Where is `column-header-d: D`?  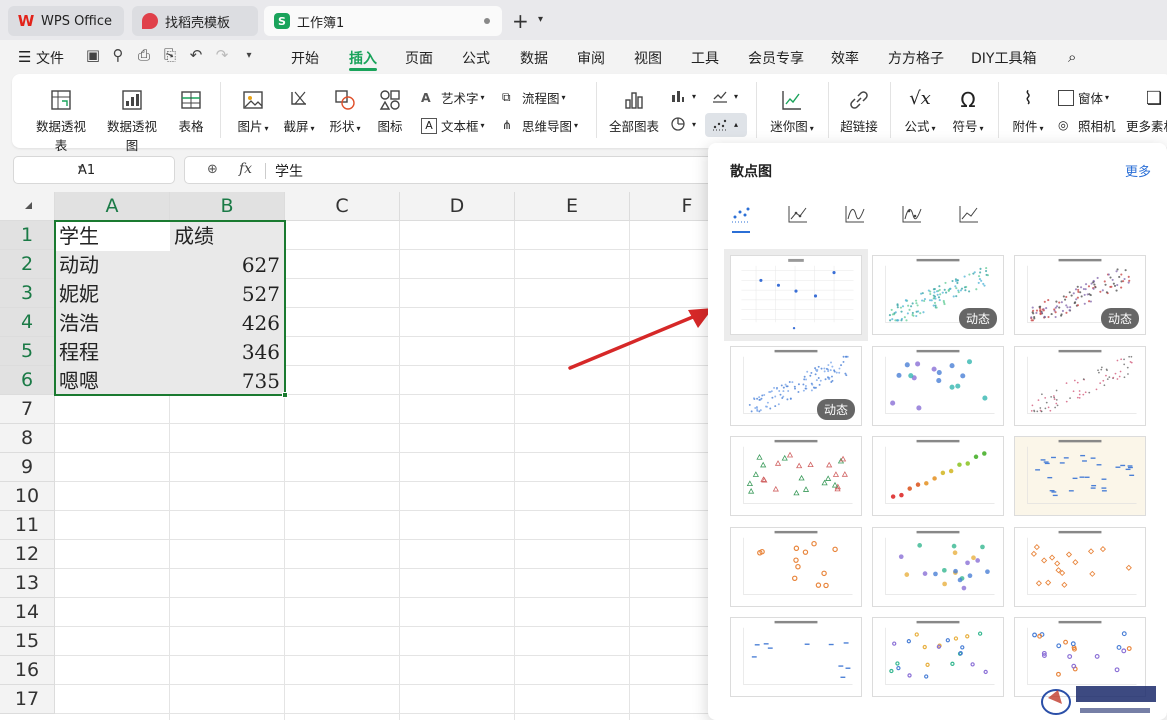
column-header-d: D is located at coordinates (457, 206).